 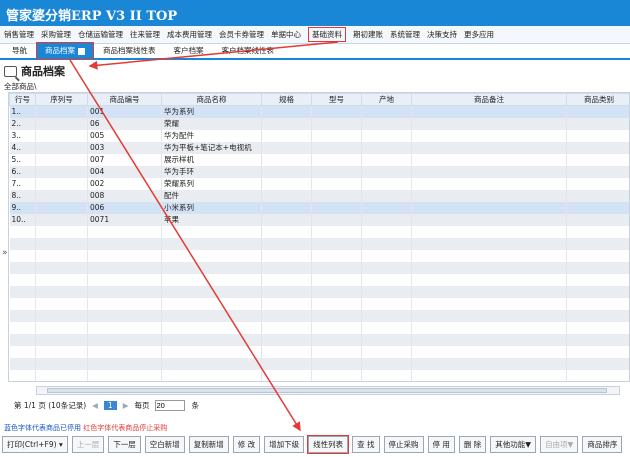 What do you see at coordinates (368, 34) in the screenshot?
I see `menu-item-8: 期初建账` at bounding box center [368, 34].